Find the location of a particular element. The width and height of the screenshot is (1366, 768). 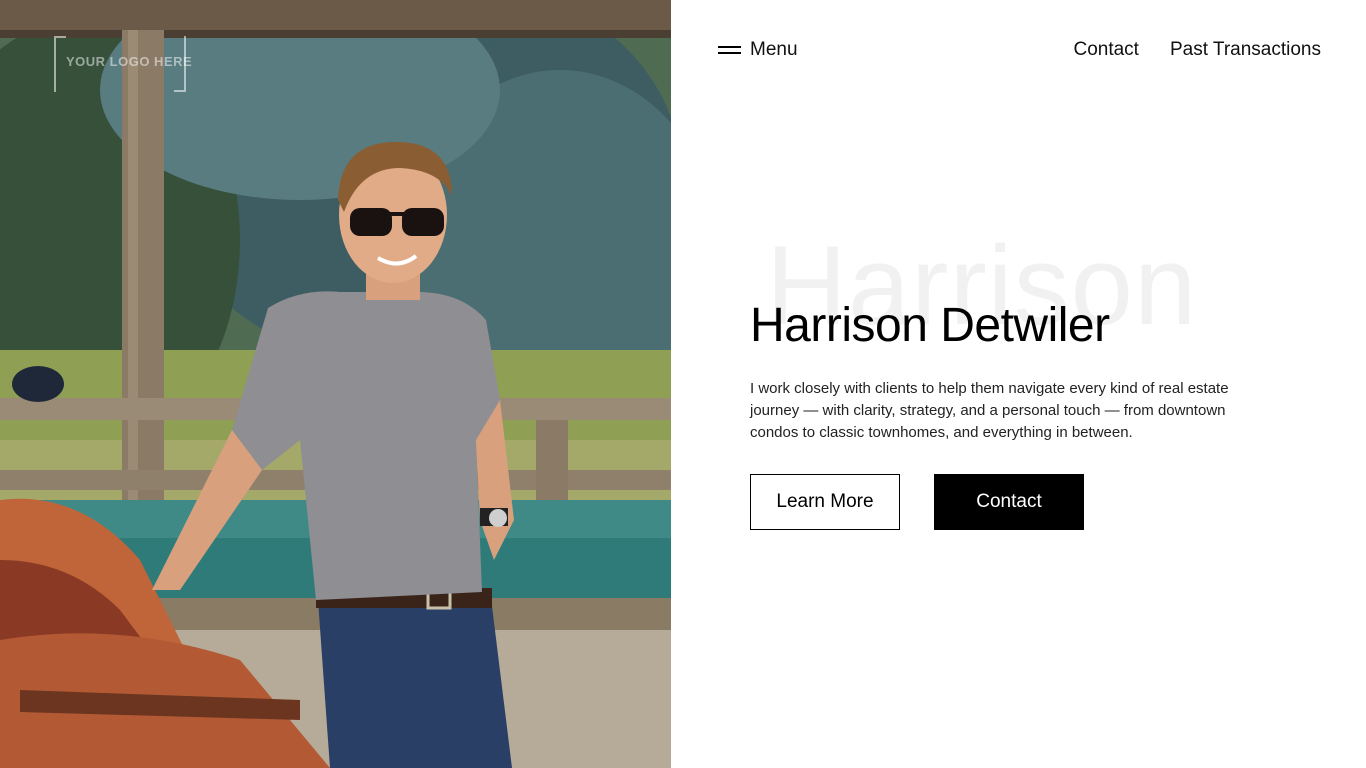

hamburger-icon is located at coordinates (729, 50).